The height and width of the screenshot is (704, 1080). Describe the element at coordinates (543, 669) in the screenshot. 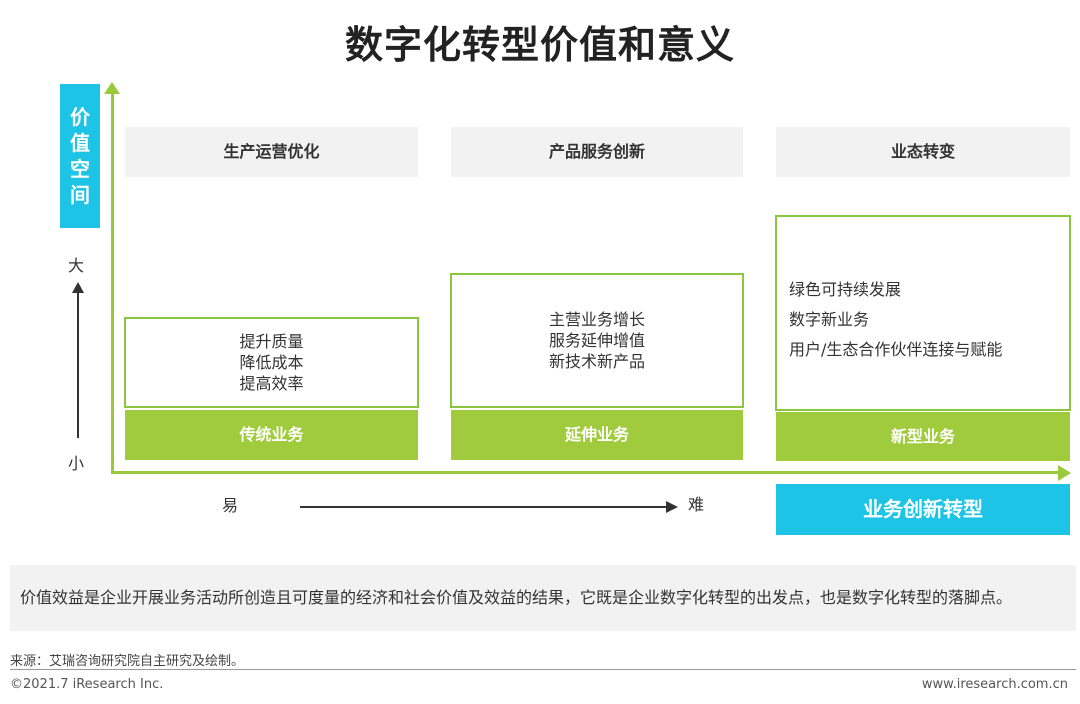

I see `footer-divider` at that location.